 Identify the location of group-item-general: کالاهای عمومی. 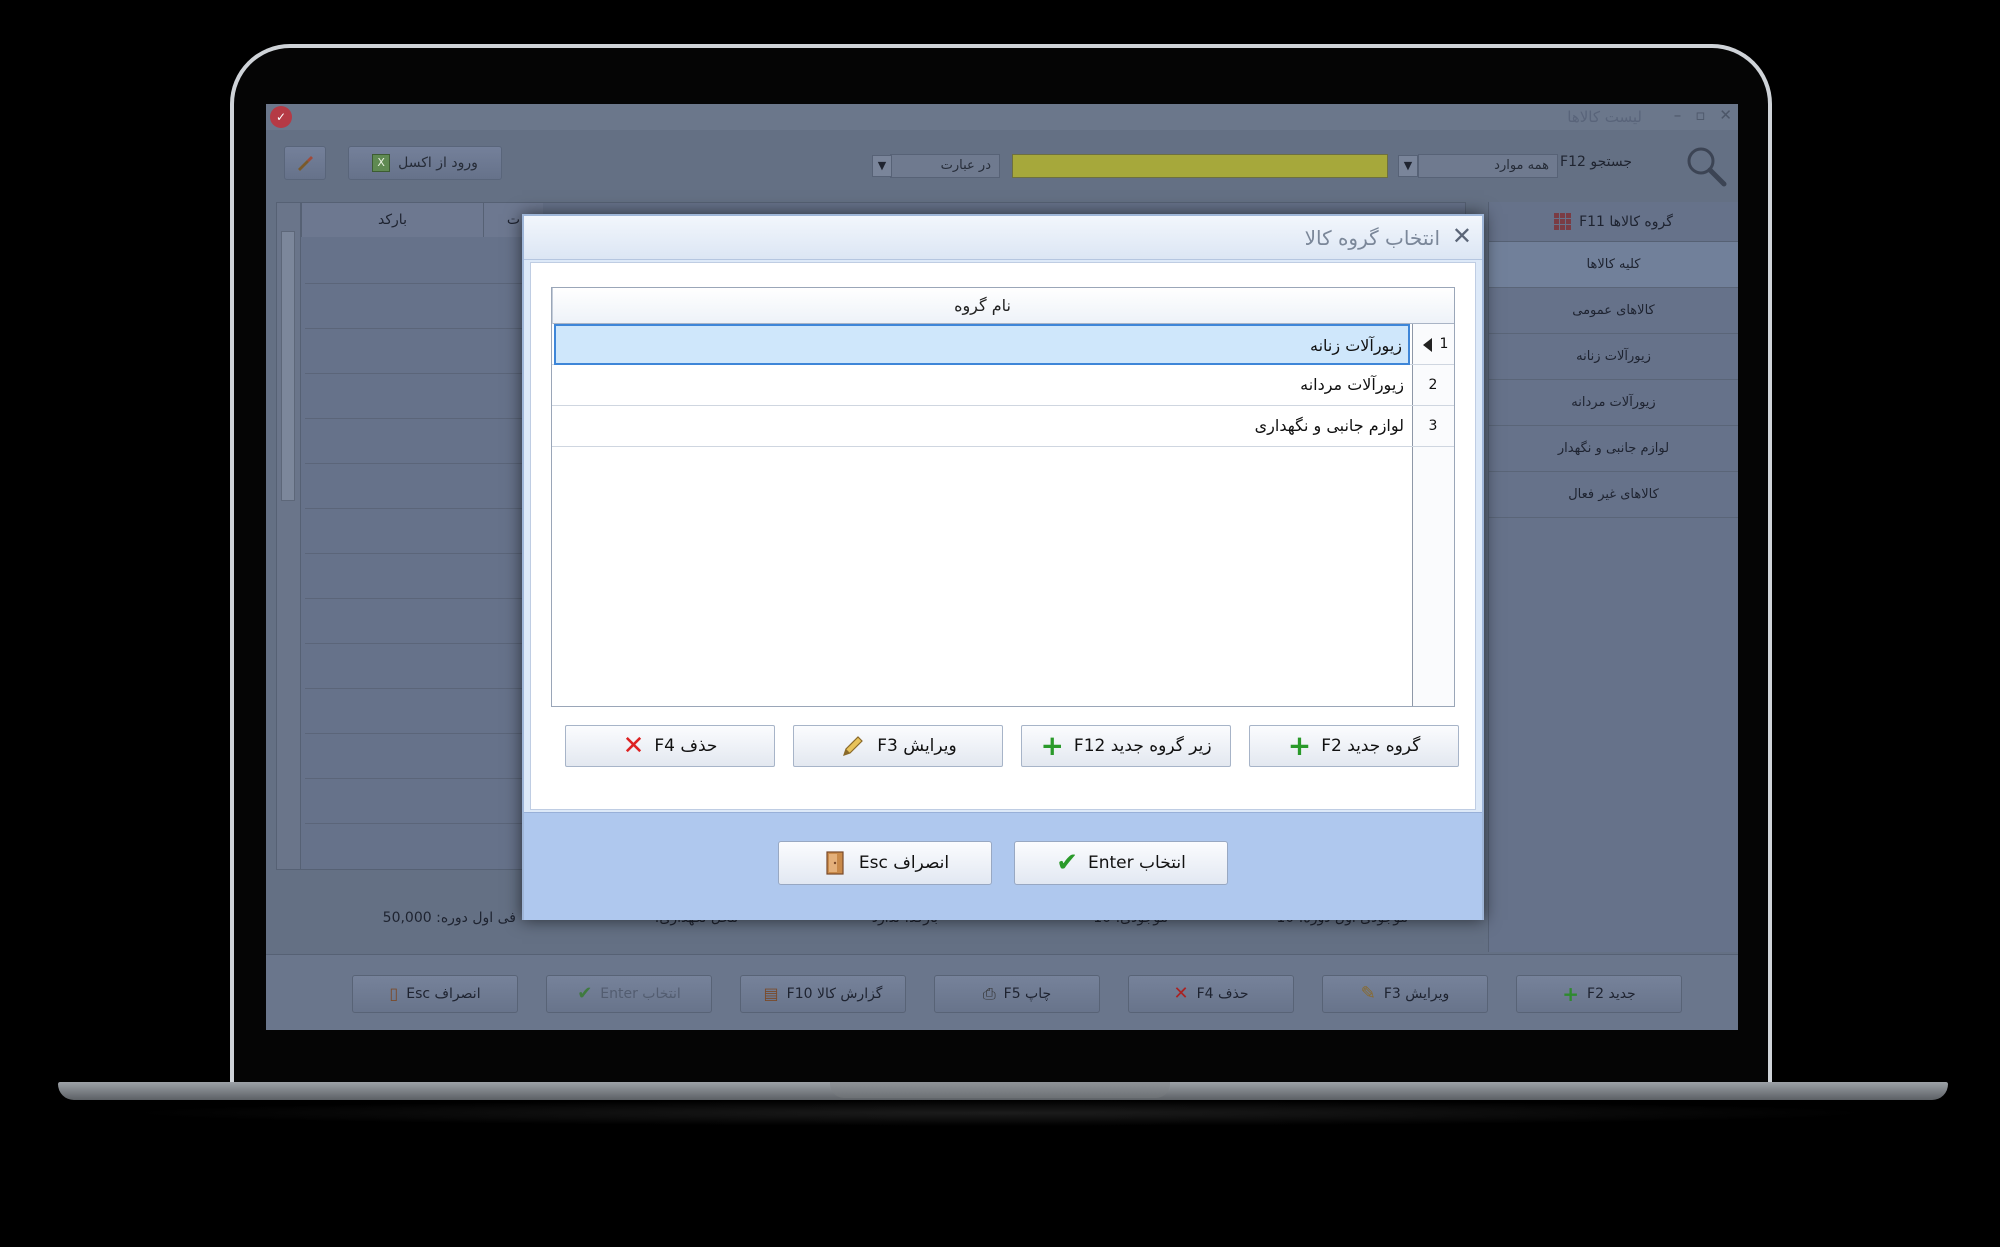
(1613, 311).